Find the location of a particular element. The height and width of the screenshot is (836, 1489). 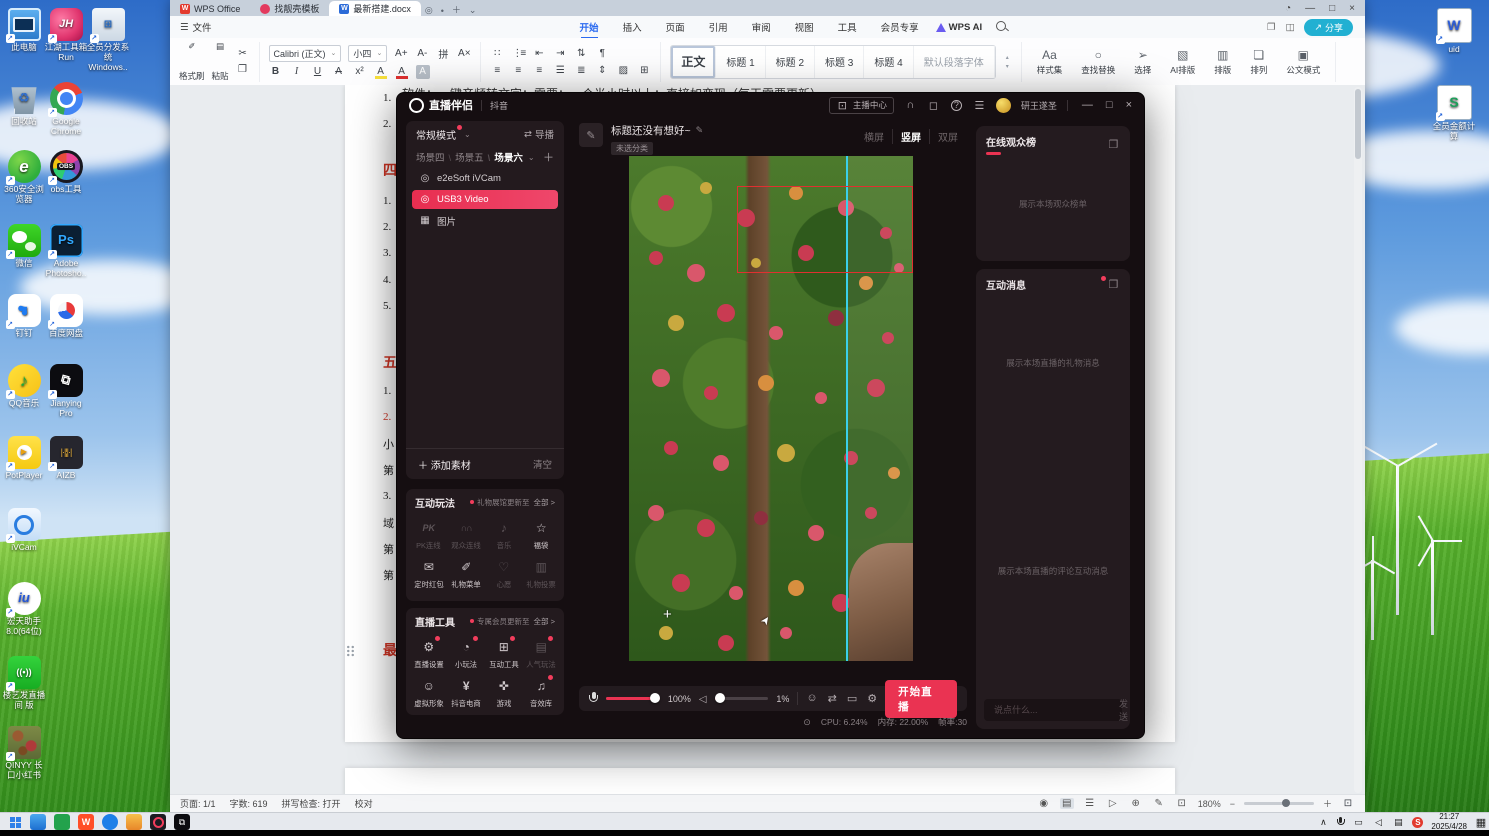

document-page-next is located at coordinates (760, 781).